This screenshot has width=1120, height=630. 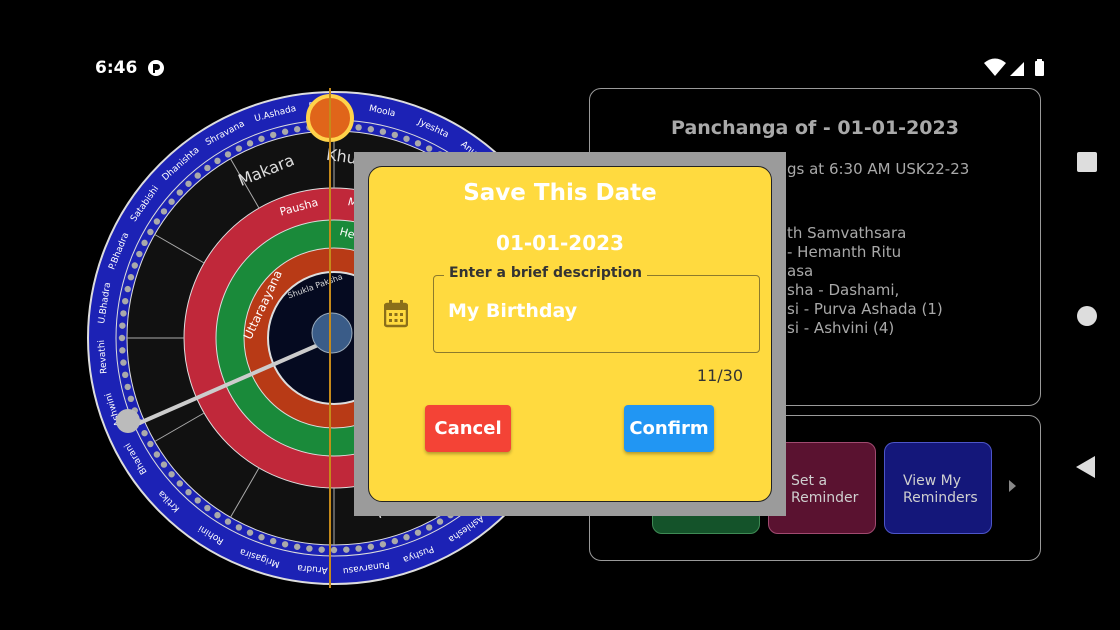 What do you see at coordinates (878, 169) in the screenshot?
I see `panchanga-line: gs at 6:30 AM USK22-23` at bounding box center [878, 169].